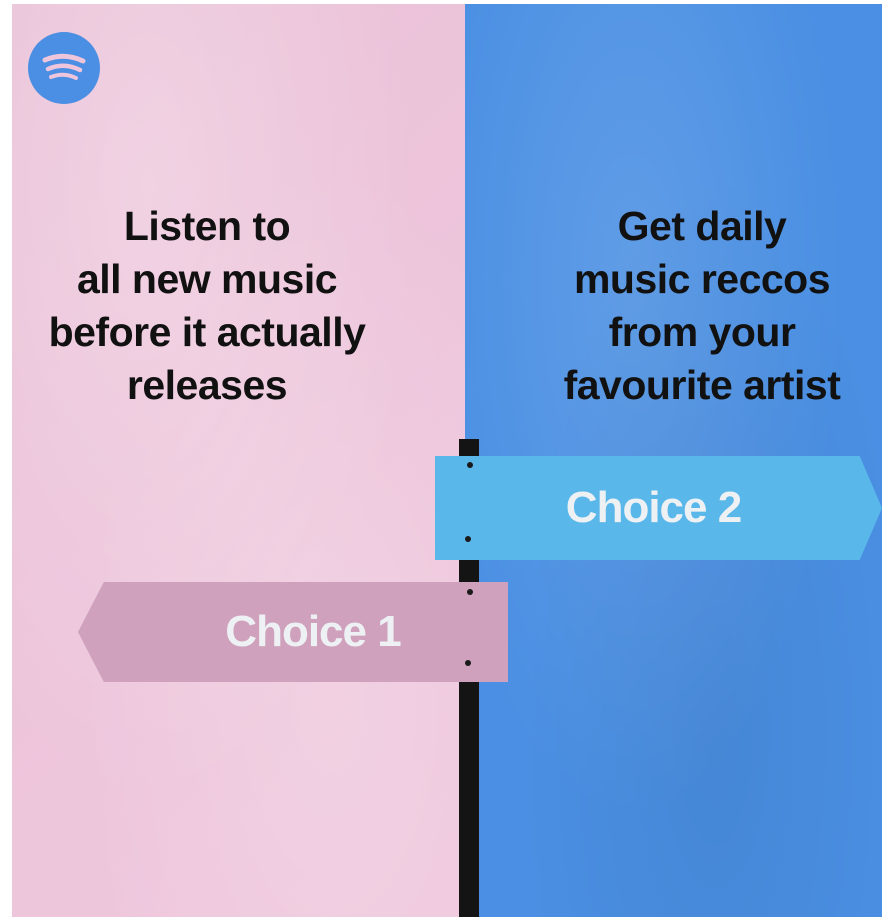 The width and height of the screenshot is (884, 919). What do you see at coordinates (702, 279) in the screenshot?
I see `headline-line: music reccos` at bounding box center [702, 279].